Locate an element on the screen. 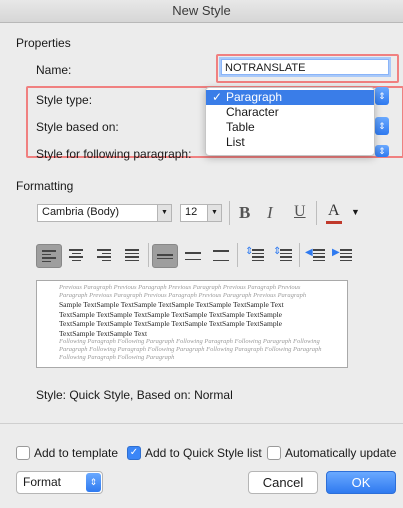 This screenshot has width=403, height=508. menu-item-character: Character is located at coordinates (290, 112).